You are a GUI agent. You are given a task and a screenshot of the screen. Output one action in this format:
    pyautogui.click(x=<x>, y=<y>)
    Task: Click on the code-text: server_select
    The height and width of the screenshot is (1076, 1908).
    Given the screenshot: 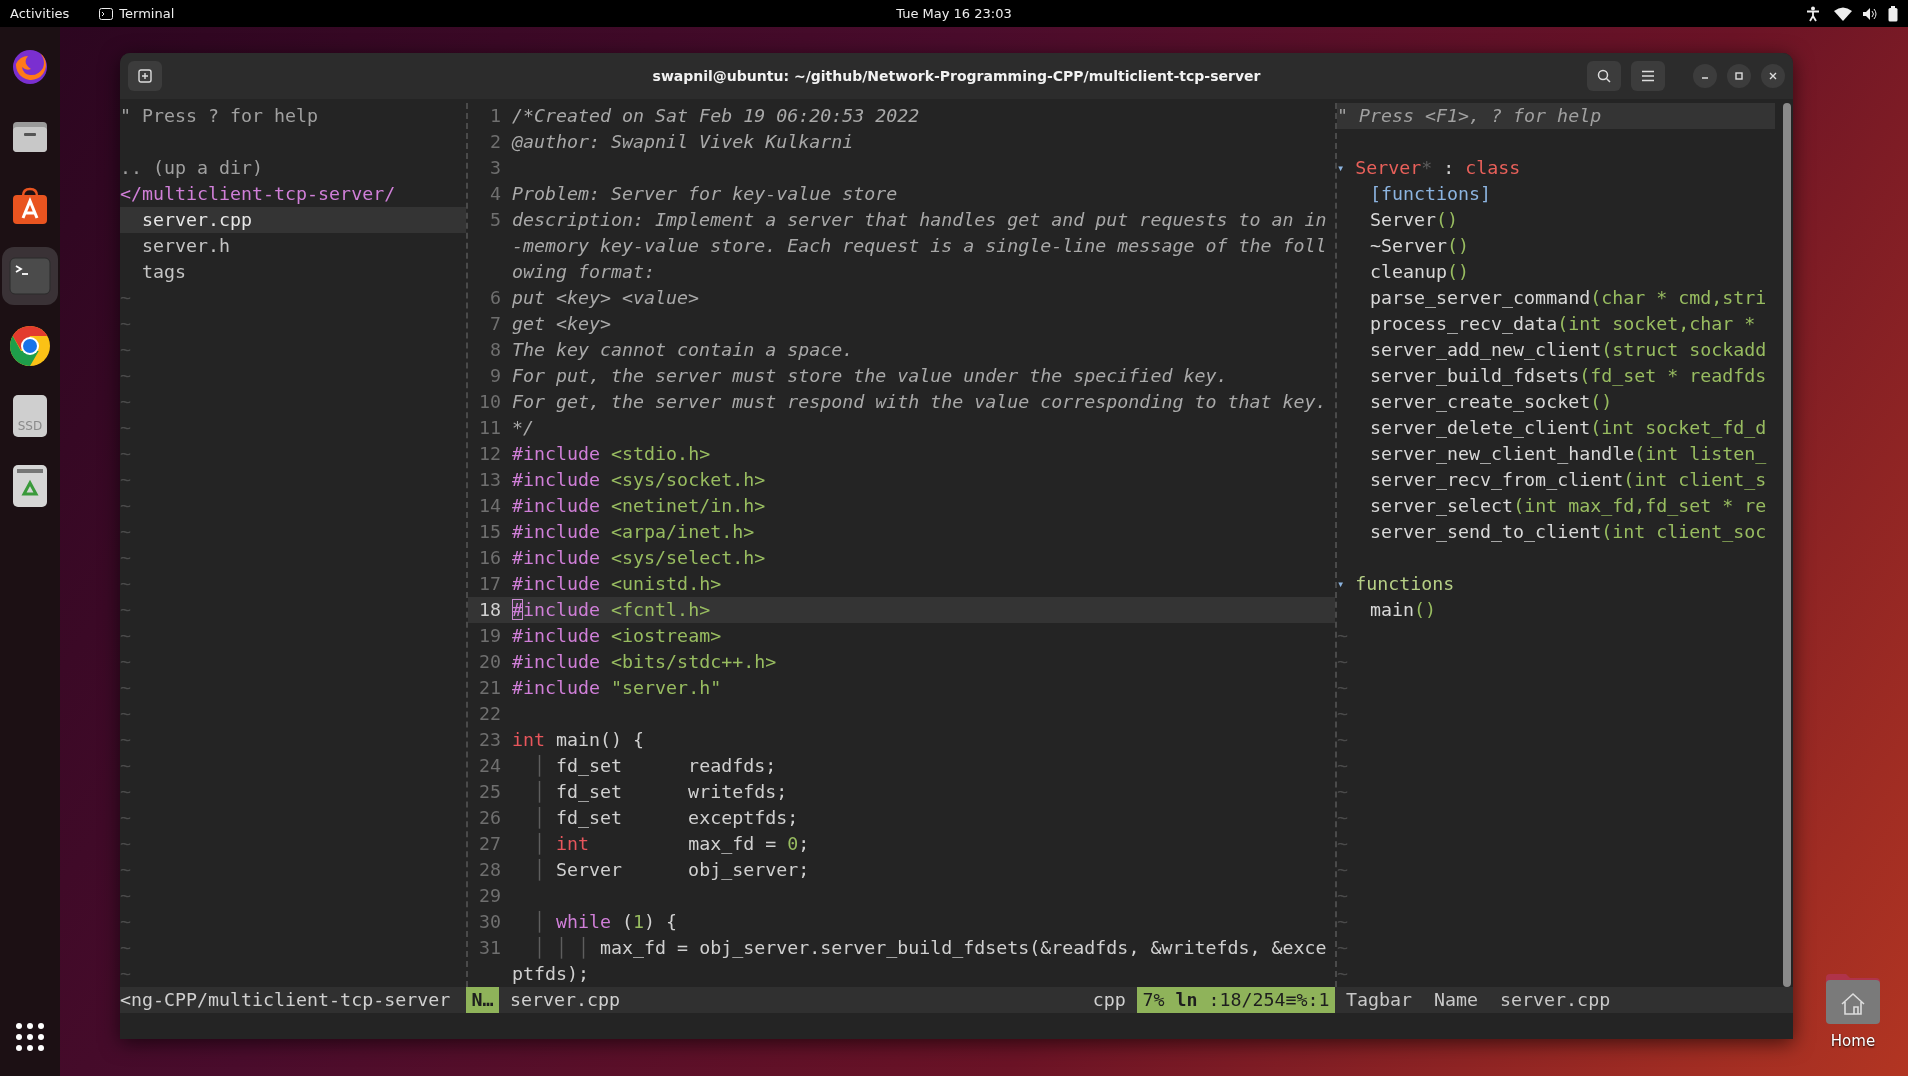 What is the action you would take?
    pyautogui.click(x=1442, y=506)
    